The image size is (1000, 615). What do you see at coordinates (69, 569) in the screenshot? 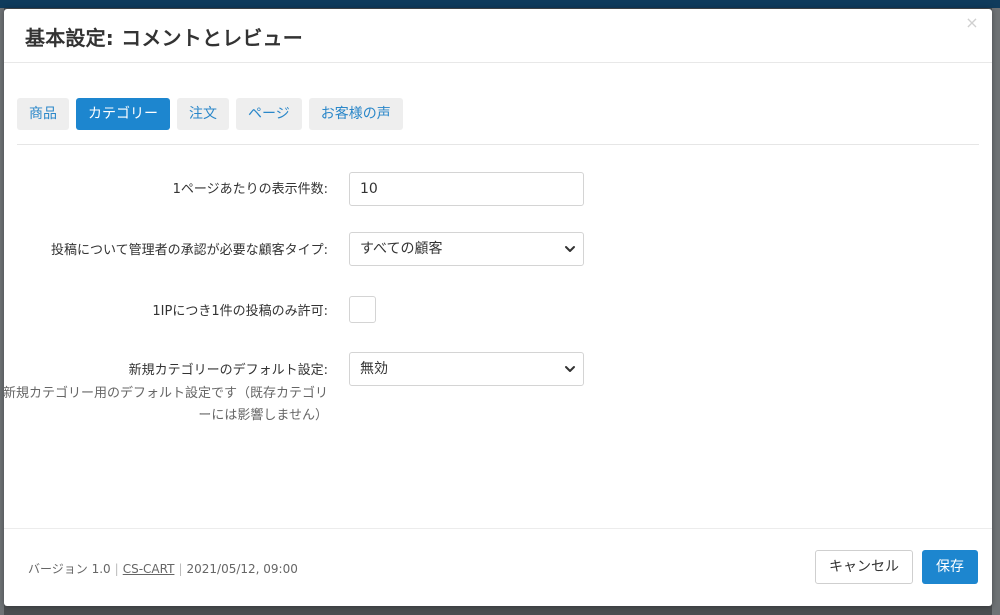
I see `version-text: バージョン 1.0` at bounding box center [69, 569].